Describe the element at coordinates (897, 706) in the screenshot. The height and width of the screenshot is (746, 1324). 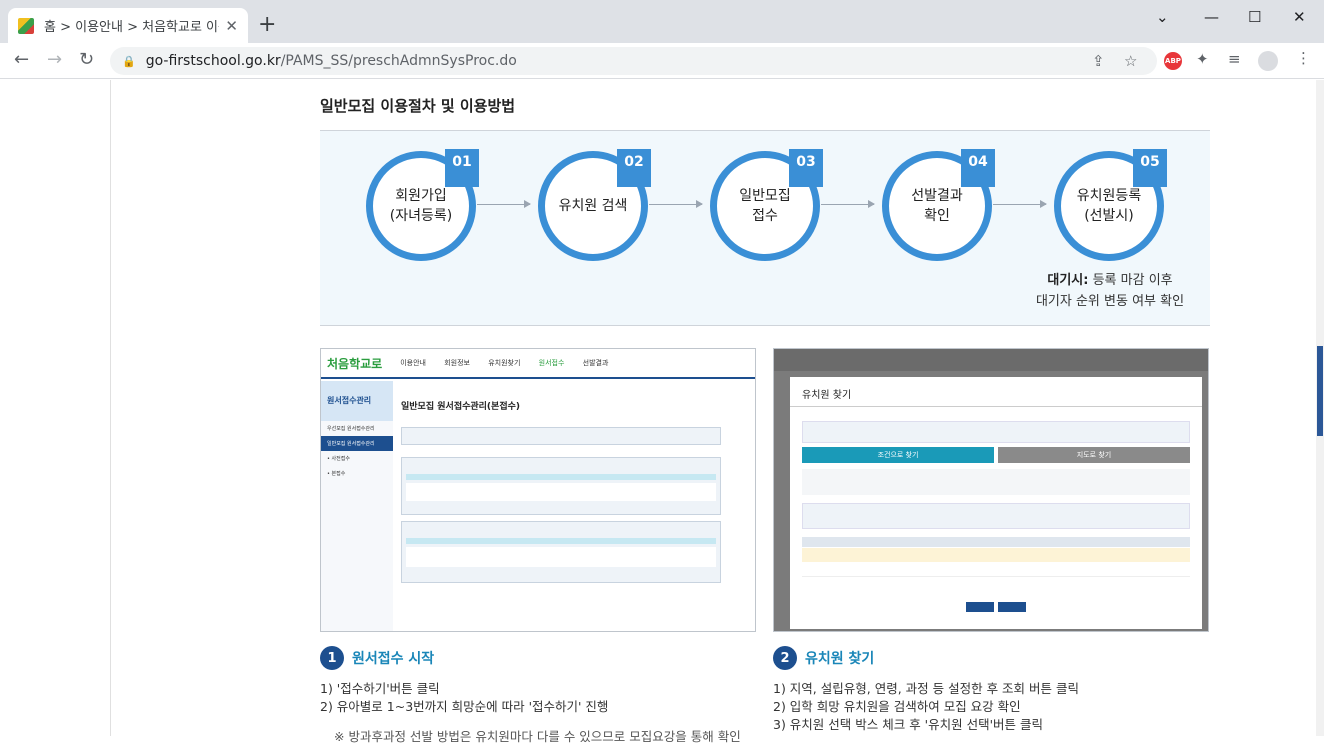
I see `section-line: 2) 입학 희망 유치원을 검색하여 모집 요강 확인` at that location.